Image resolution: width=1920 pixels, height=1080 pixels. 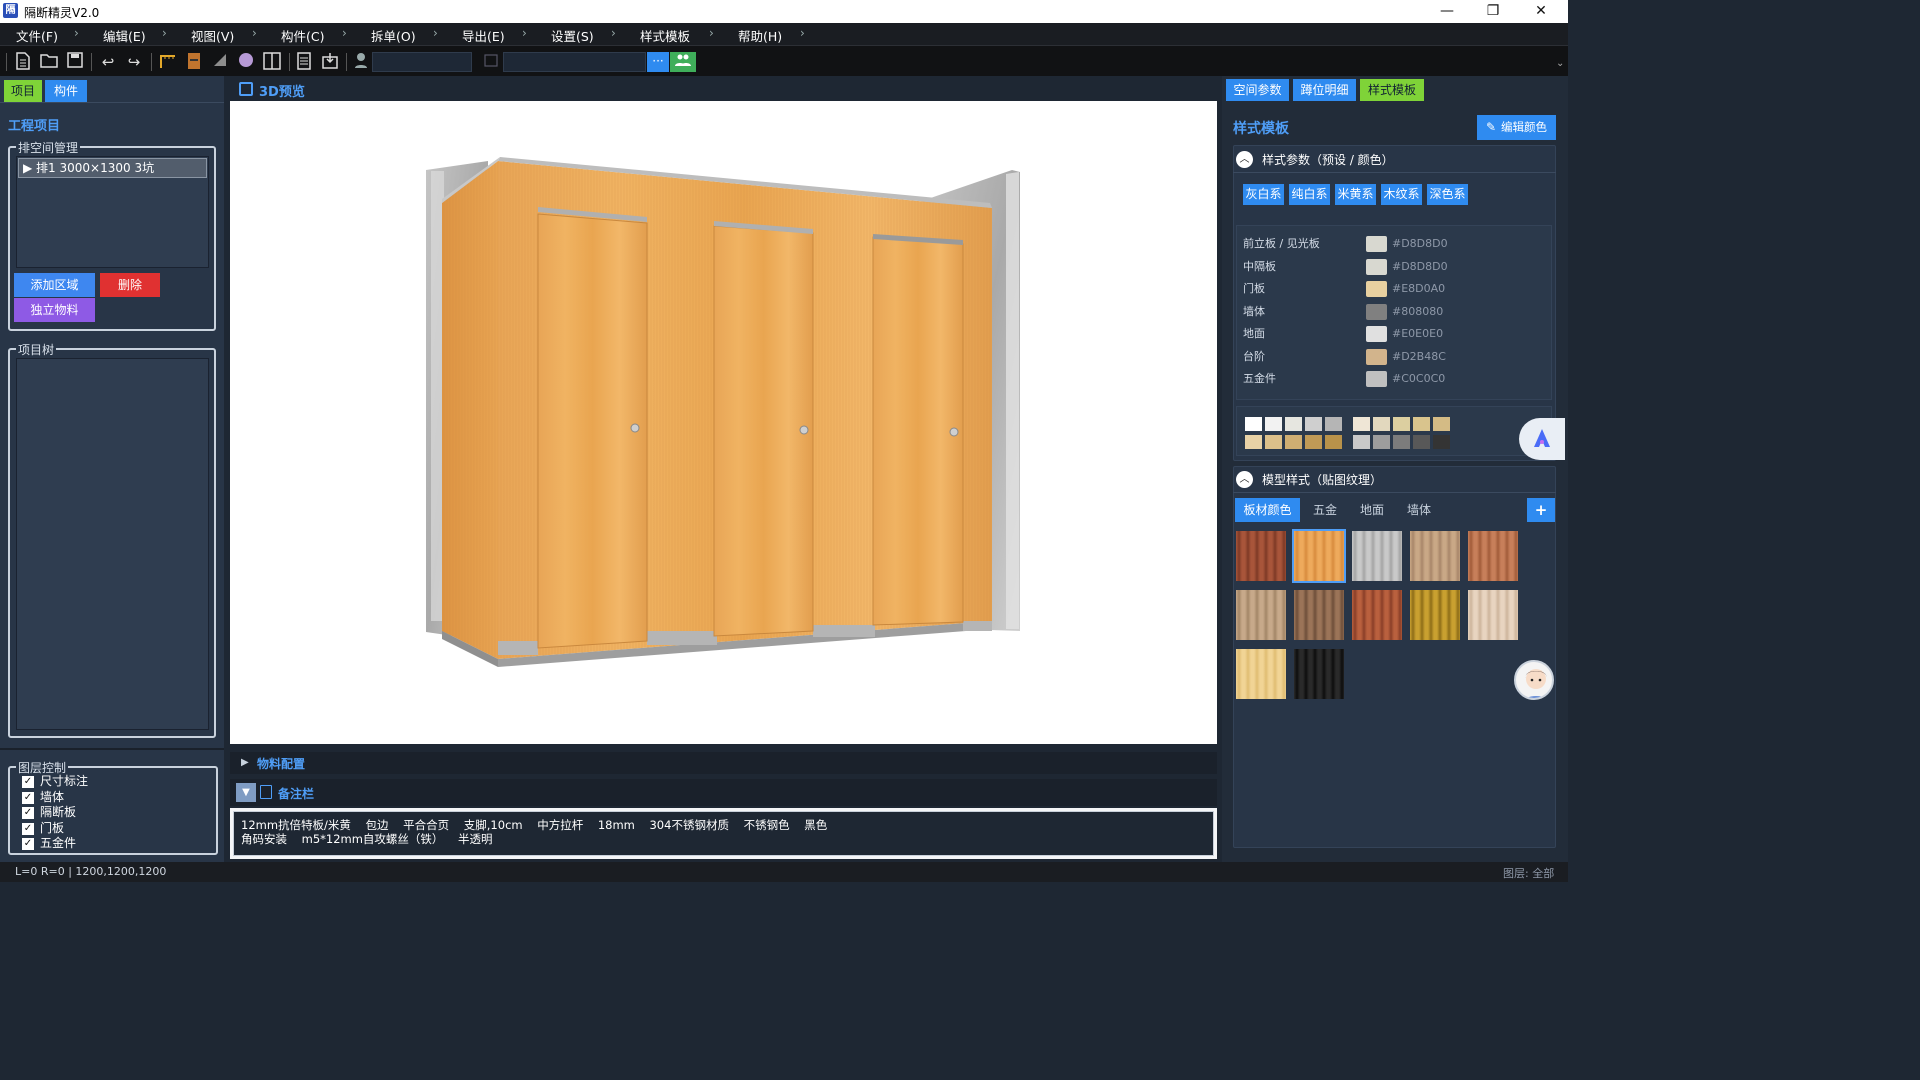 What do you see at coordinates (304, 62) in the screenshot?
I see `report-icon` at bounding box center [304, 62].